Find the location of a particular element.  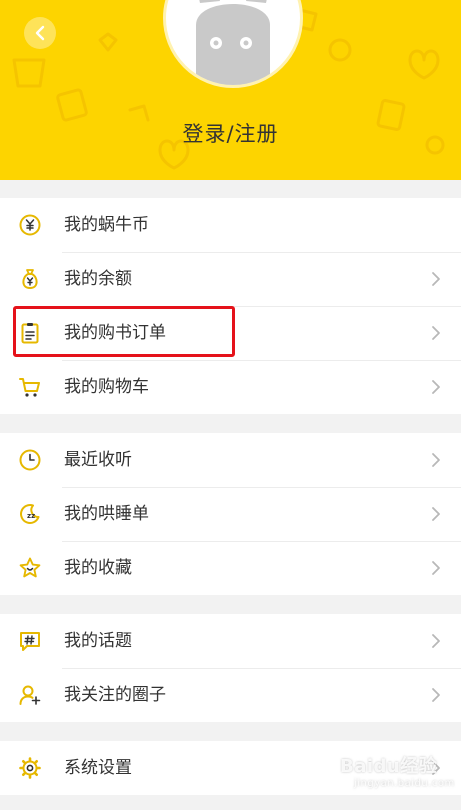

star-icon is located at coordinates (30, 567).